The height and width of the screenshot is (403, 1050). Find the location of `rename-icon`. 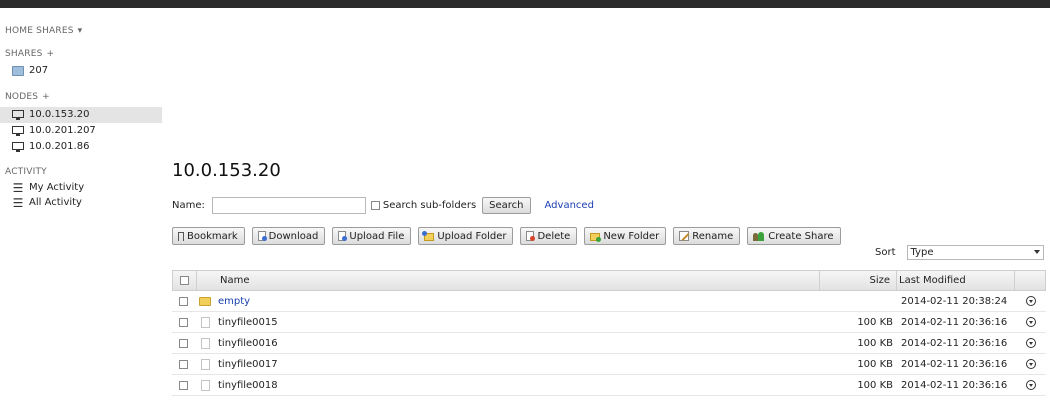

rename-icon is located at coordinates (684, 236).